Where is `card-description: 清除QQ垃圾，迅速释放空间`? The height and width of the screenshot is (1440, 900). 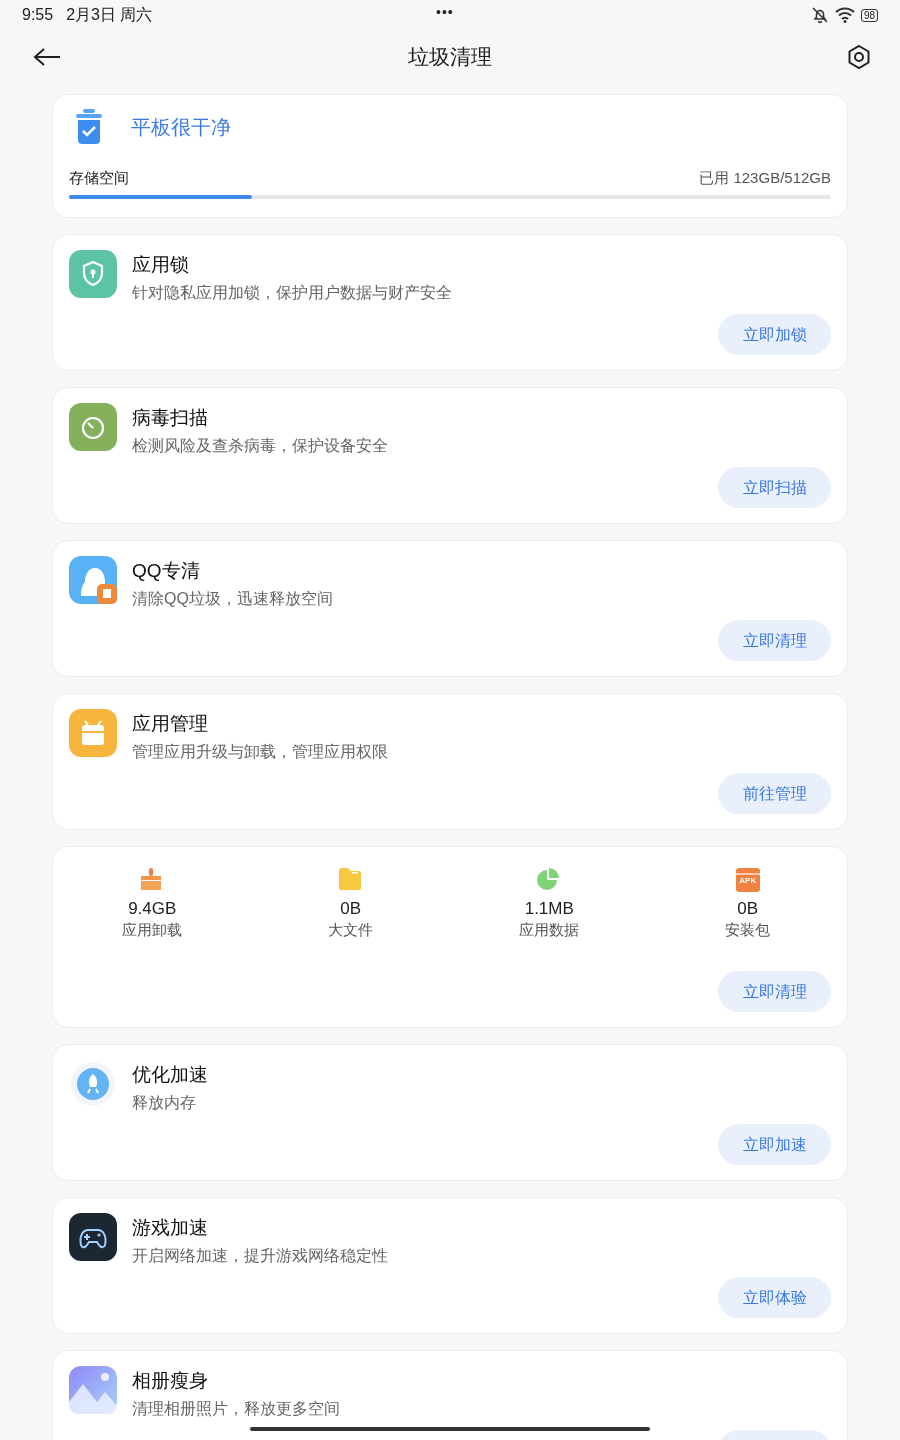
card-description: 清除QQ垃圾，迅速释放空间 is located at coordinates (232, 599).